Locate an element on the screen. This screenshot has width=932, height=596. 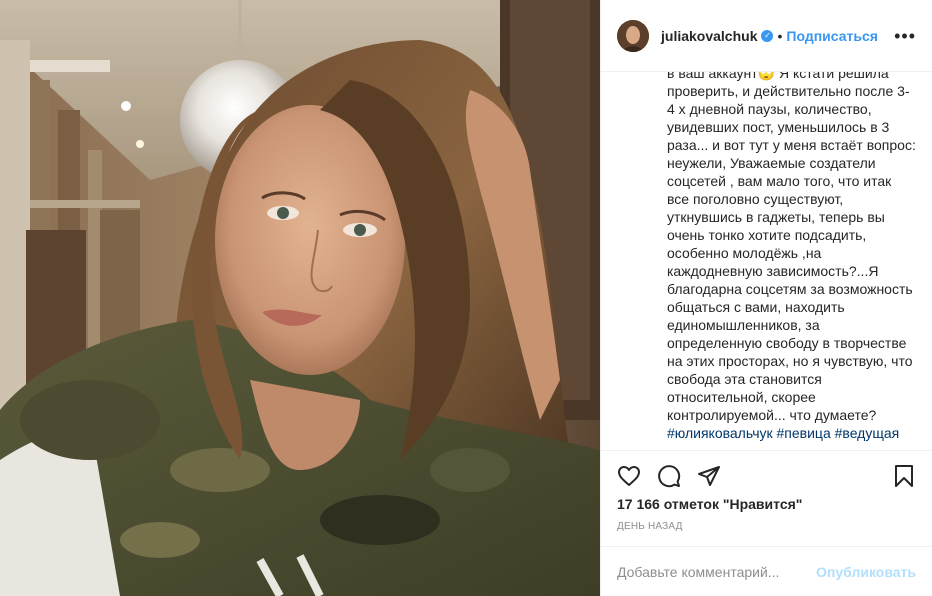
comment-icon is located at coordinates (669, 476).